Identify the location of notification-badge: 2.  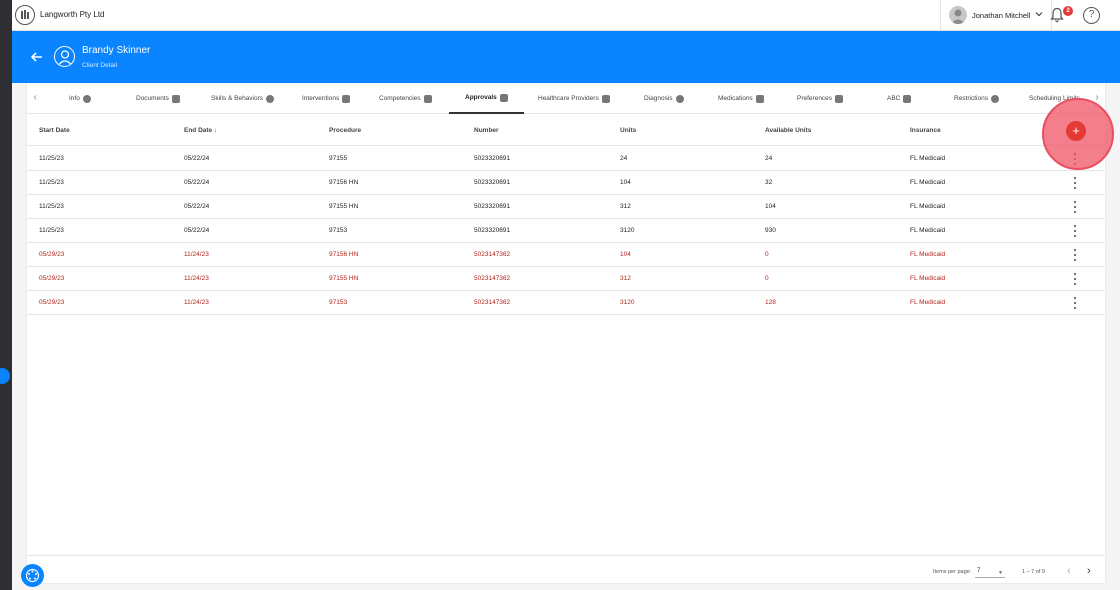
(1068, 11).